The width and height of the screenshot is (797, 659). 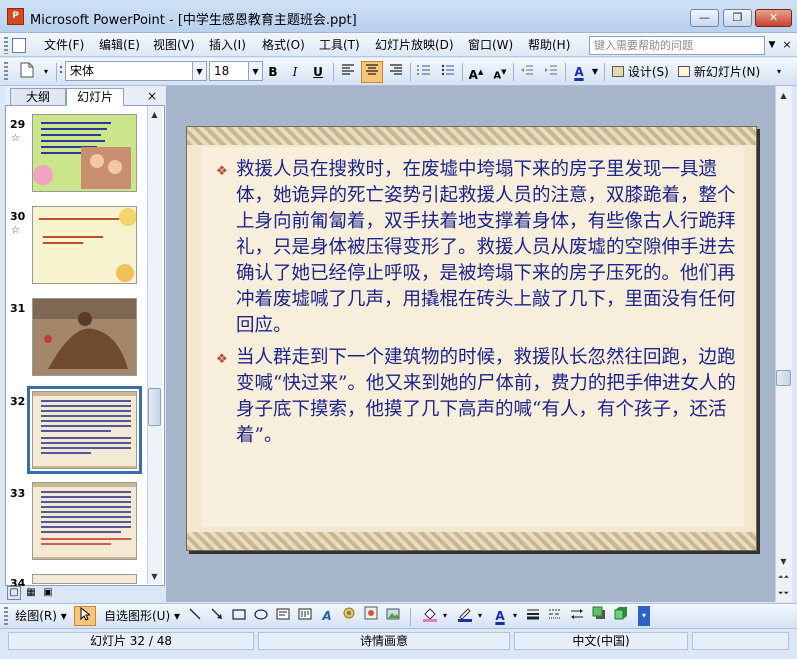 What do you see at coordinates (783, 378) in the screenshot?
I see `slide-scroll-thumb` at bounding box center [783, 378].